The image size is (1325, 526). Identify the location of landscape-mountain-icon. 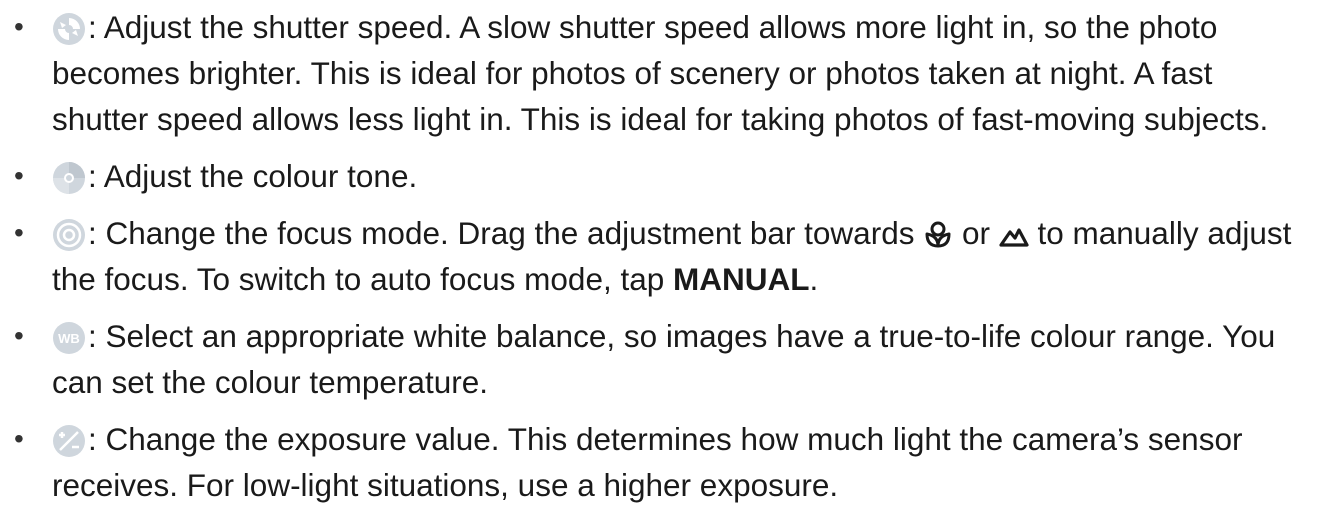
(1014, 235).